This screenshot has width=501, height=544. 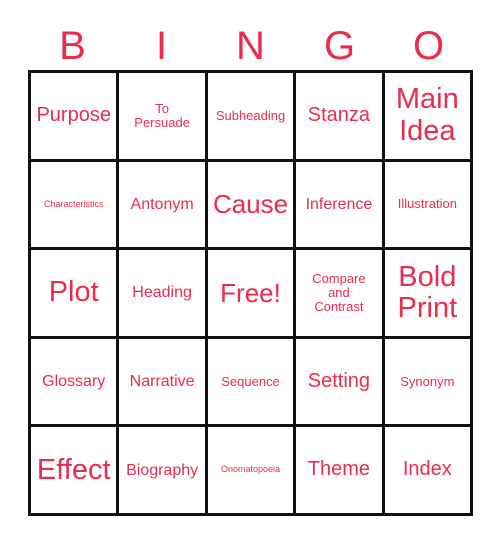 I want to click on bingo-cell-free-space: Free!, so click(x=252, y=294).